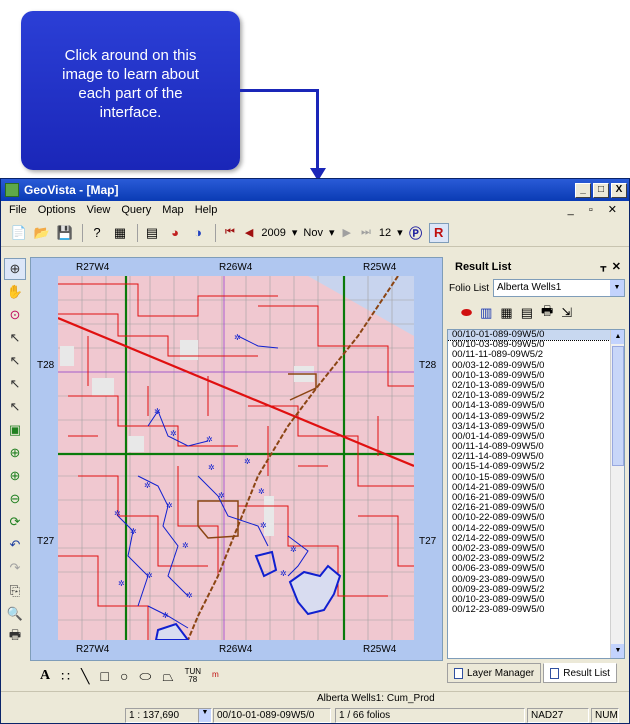  What do you see at coordinates (15, 269) in the screenshot?
I see `zoom-in-icon: ⊕` at bounding box center [15, 269].